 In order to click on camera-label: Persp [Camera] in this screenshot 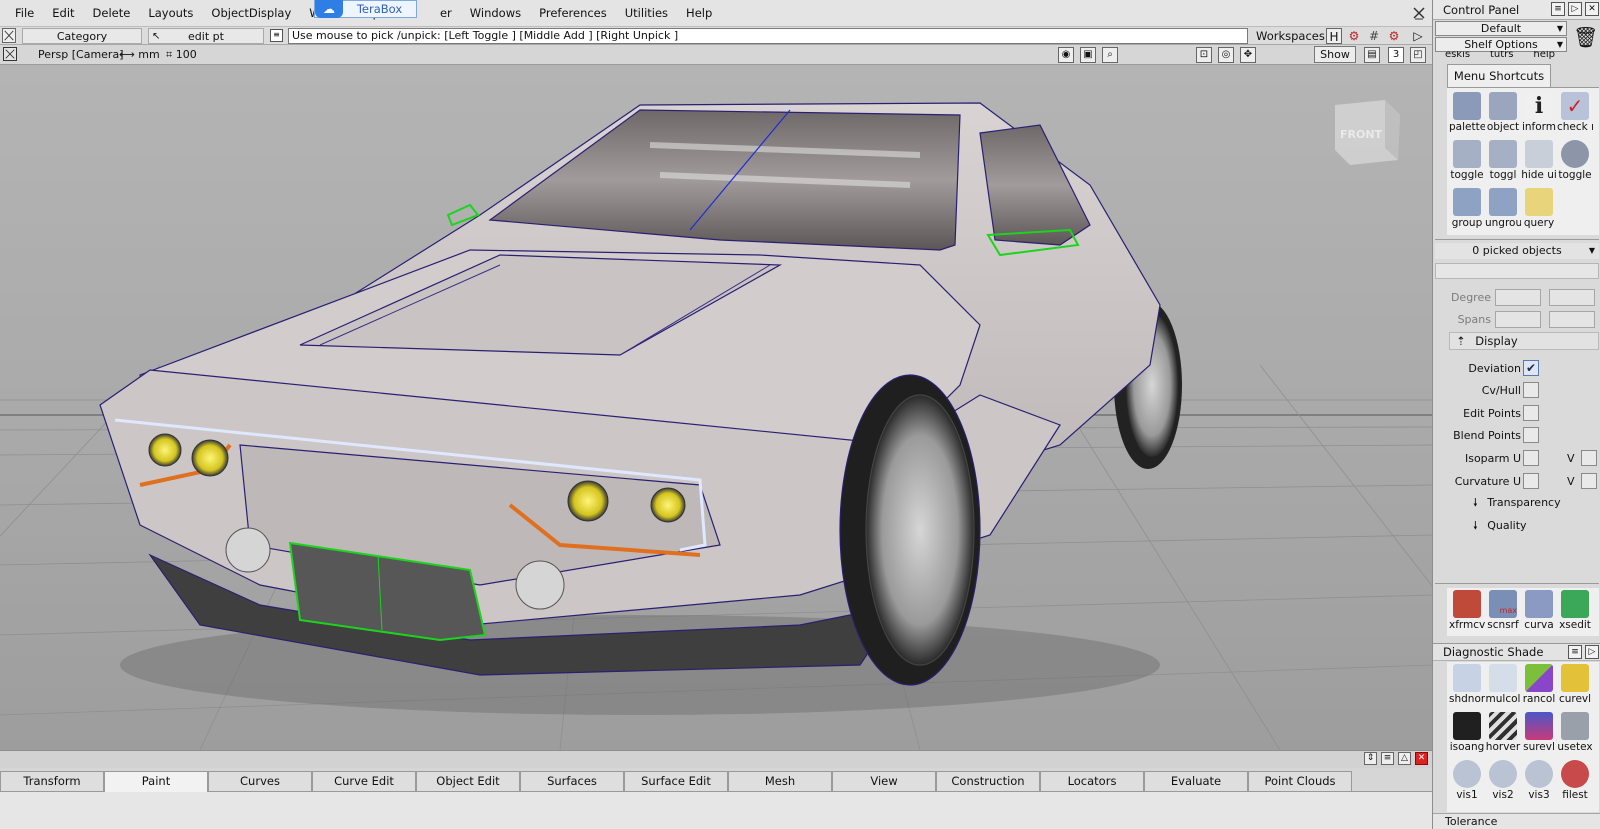, I will do `click(81, 54)`.